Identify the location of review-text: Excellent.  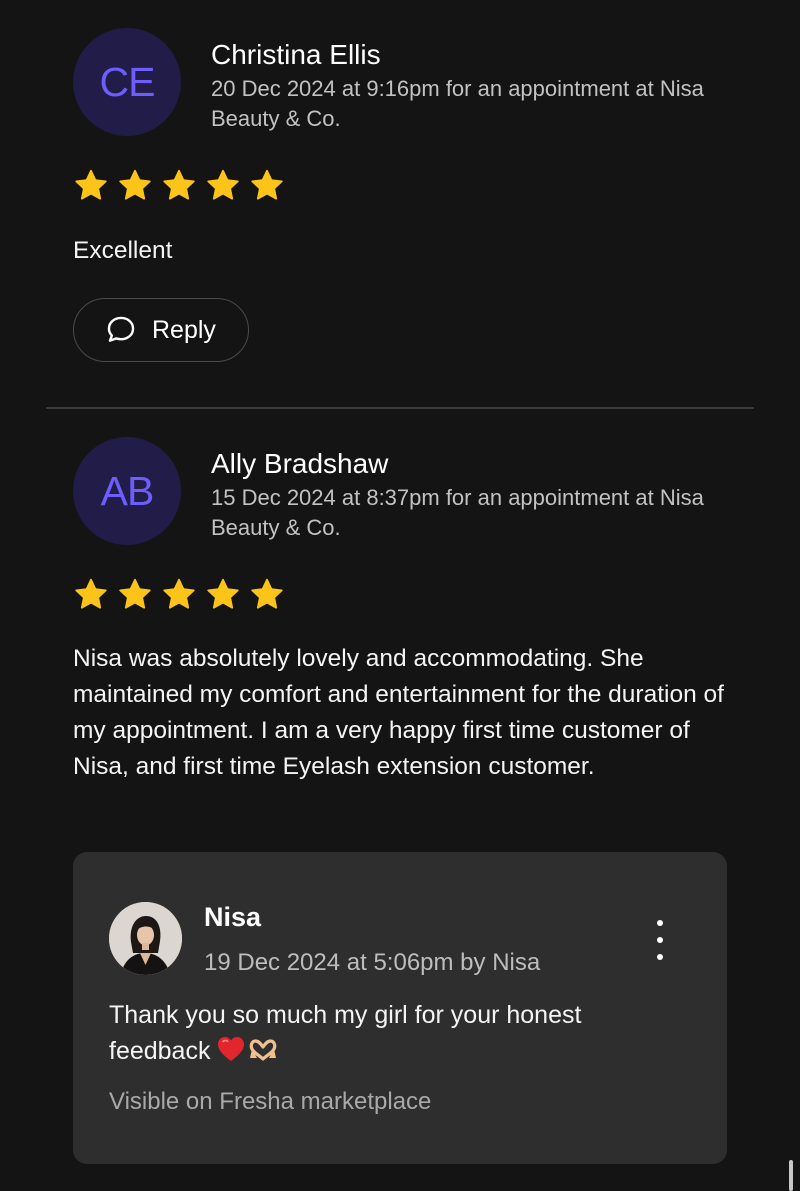
(123, 250).